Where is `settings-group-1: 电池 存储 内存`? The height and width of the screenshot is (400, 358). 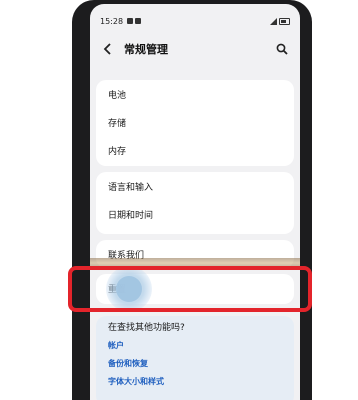
settings-group-1: 电池 存储 内存 is located at coordinates (195, 123).